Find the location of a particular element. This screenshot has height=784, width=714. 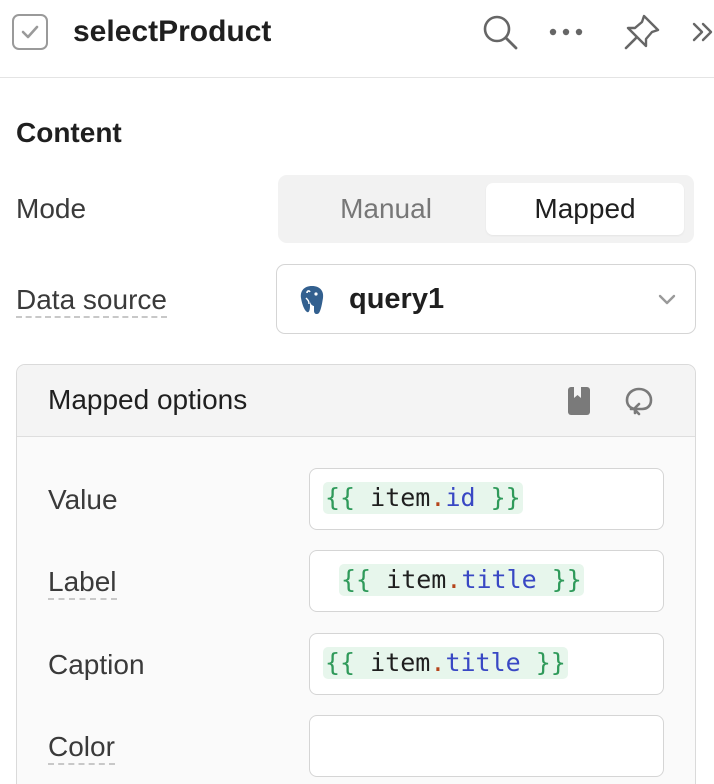

mapped-options-title: Mapped options is located at coordinates (148, 399).